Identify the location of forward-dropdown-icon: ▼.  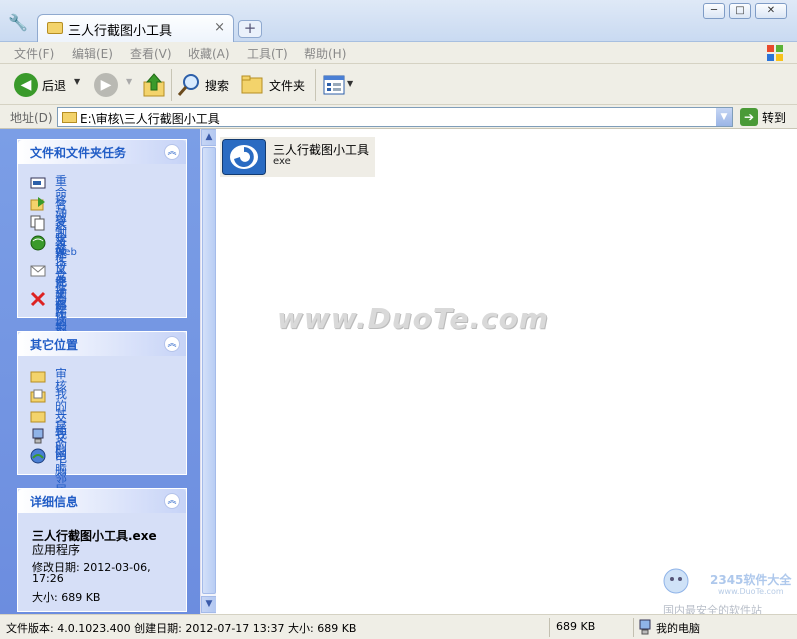
(129, 81).